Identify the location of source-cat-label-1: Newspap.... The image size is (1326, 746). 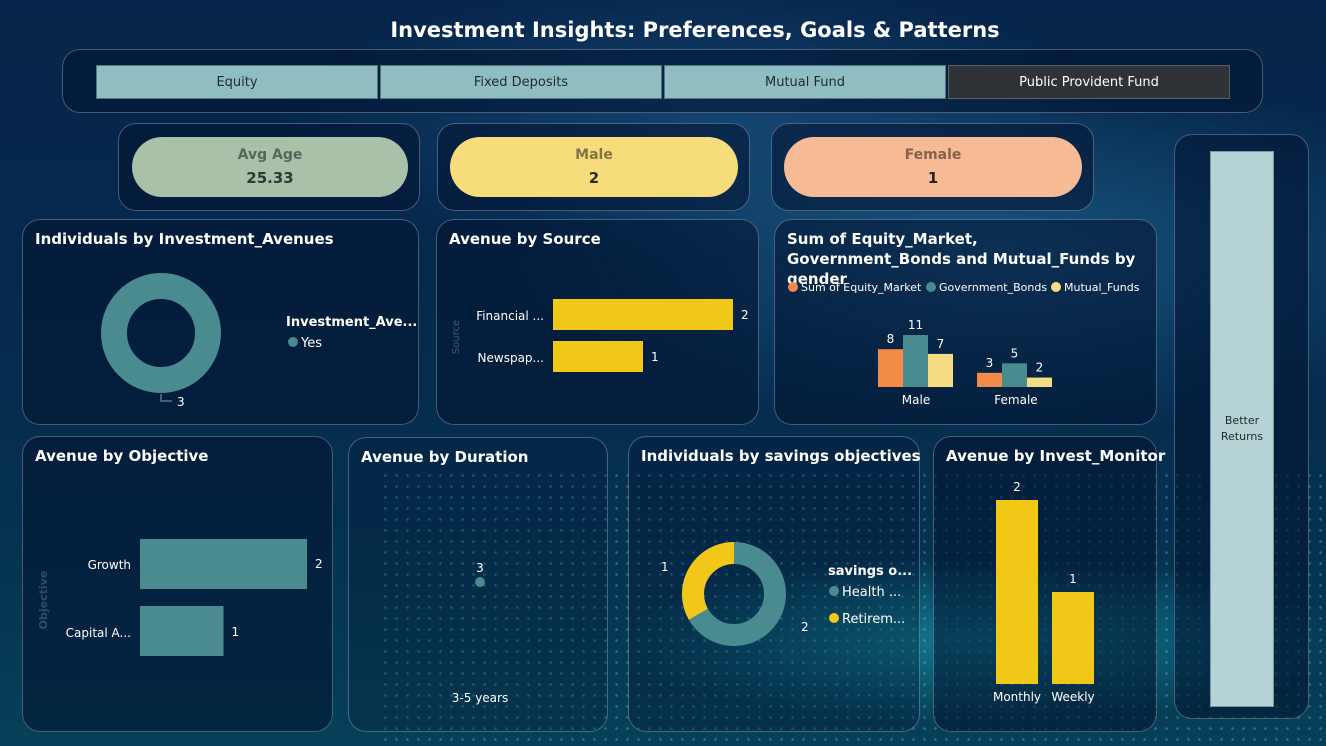
(511, 358).